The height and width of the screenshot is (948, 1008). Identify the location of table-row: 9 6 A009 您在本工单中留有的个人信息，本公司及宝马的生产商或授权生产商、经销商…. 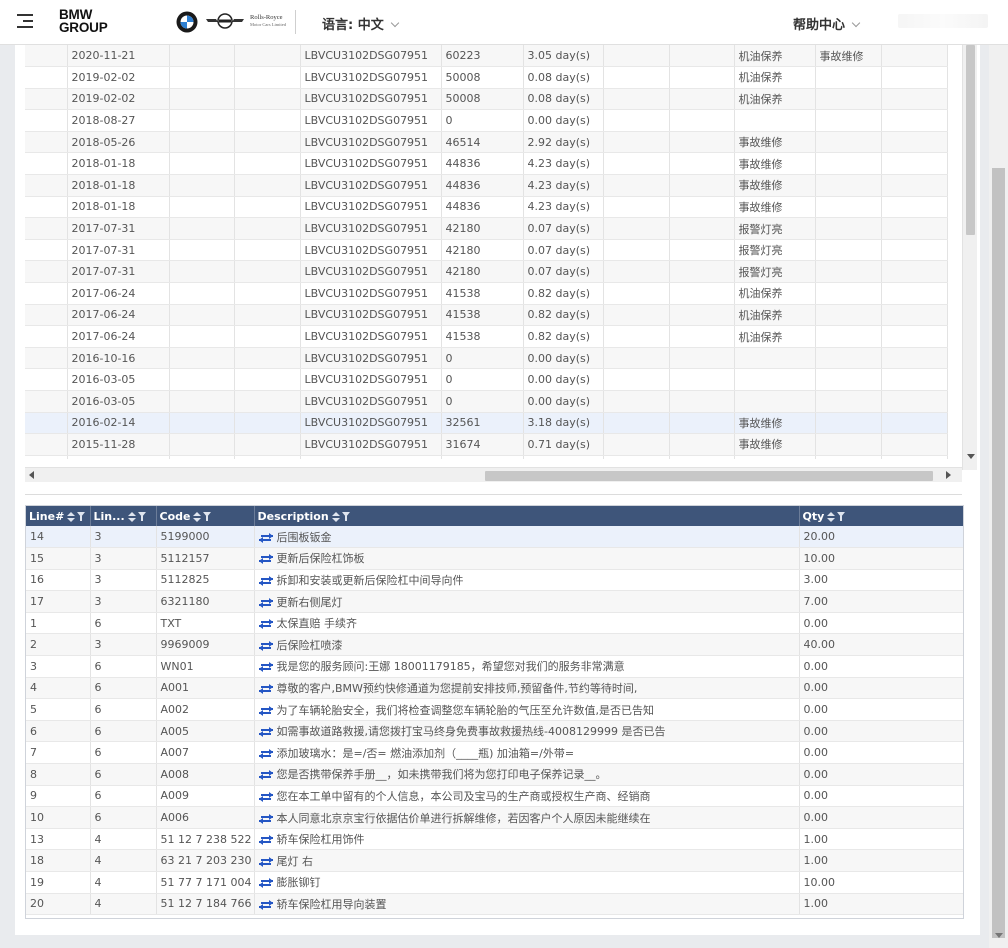
(494, 796).